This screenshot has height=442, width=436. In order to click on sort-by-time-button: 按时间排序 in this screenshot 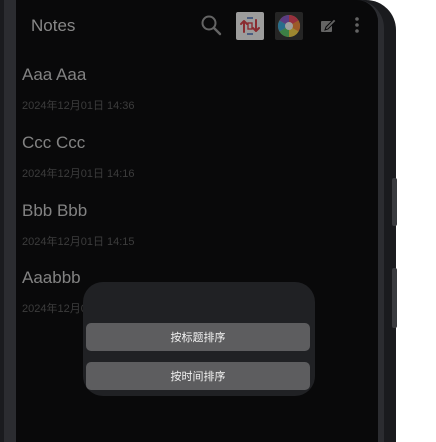, I will do `click(198, 376)`.